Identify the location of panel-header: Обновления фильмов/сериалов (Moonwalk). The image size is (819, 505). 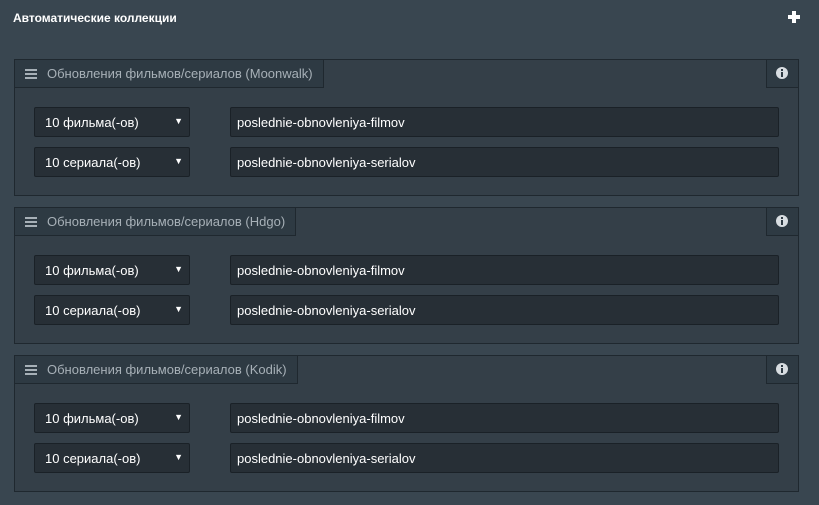
(169, 74).